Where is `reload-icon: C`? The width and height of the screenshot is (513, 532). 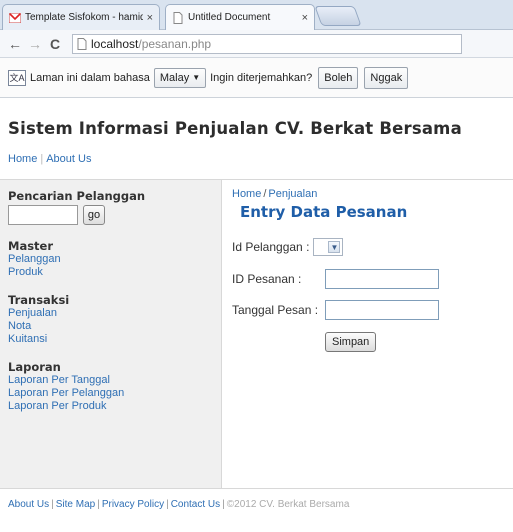 reload-icon: C is located at coordinates (55, 44).